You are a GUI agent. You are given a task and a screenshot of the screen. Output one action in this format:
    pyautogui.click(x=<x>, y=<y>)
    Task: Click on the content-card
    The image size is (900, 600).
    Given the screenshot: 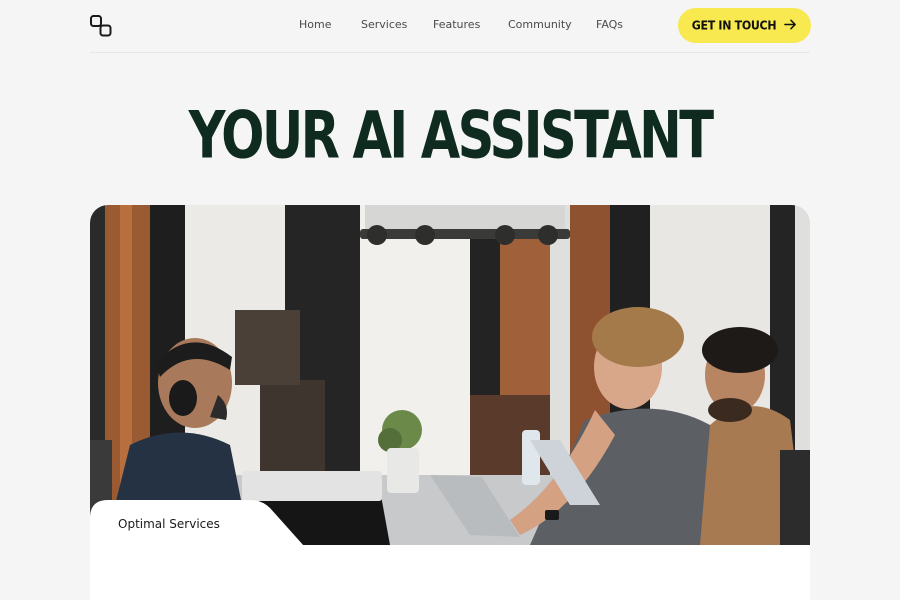 What is the action you would take?
    pyautogui.click(x=450, y=572)
    